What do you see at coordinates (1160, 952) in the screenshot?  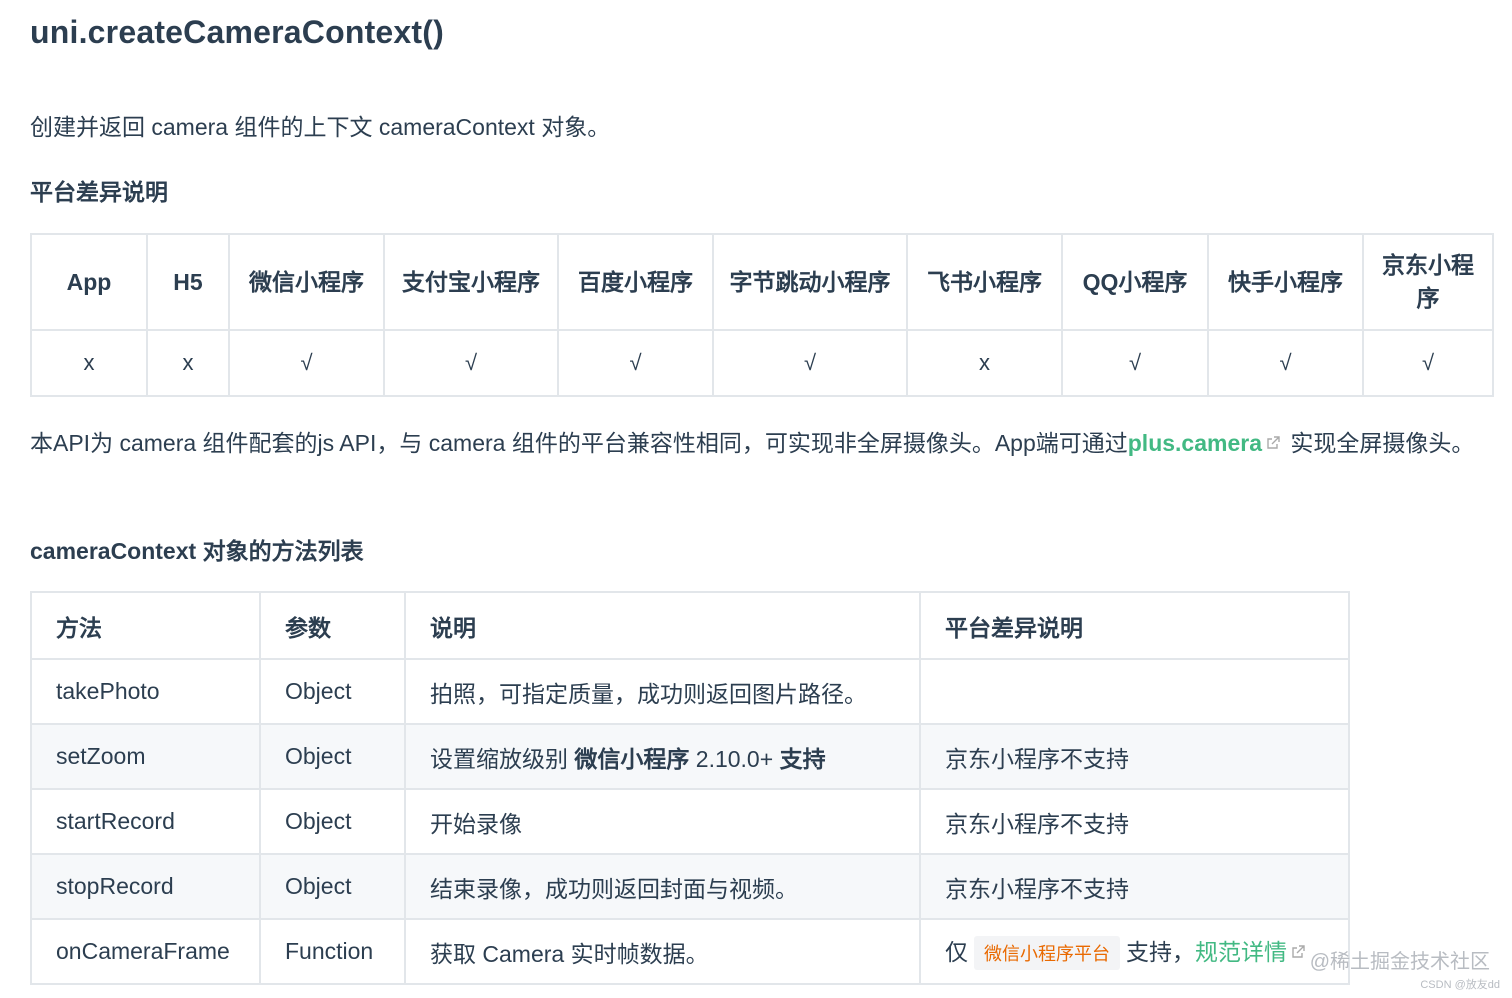 I see `platform-mid: 支持，` at bounding box center [1160, 952].